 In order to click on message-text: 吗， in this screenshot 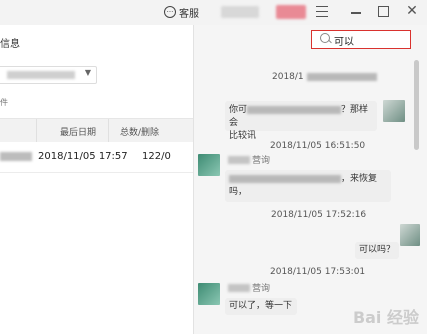, I will do `click(238, 192)`.